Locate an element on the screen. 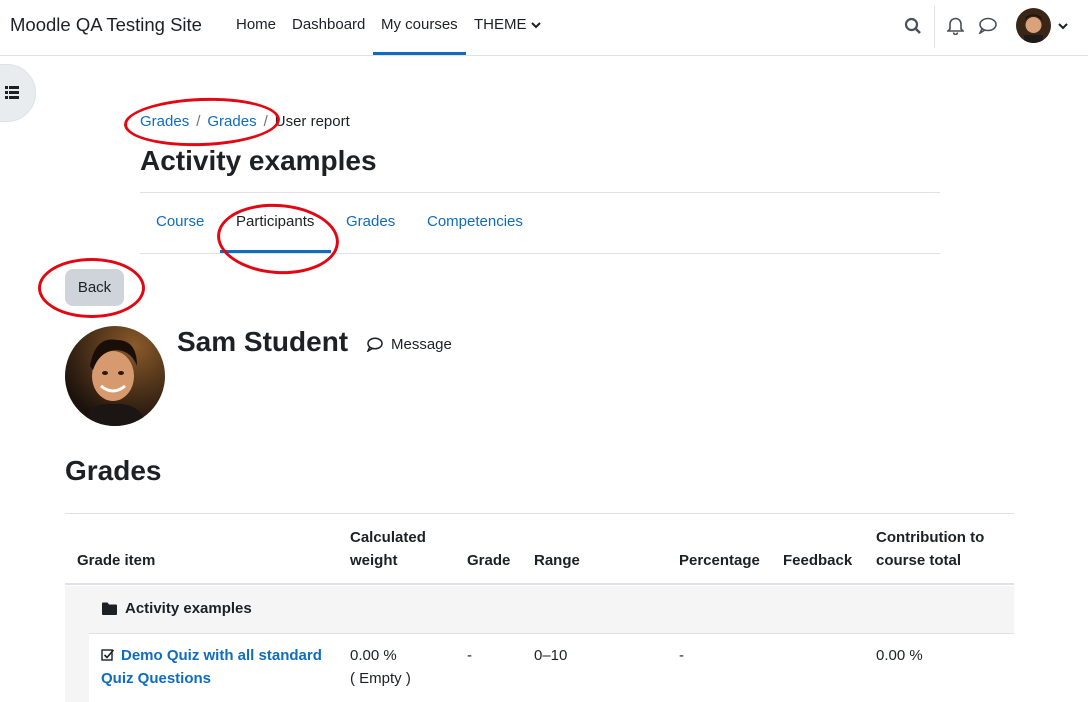 The image size is (1088, 702). course-index-toggle is located at coordinates (18, 93).